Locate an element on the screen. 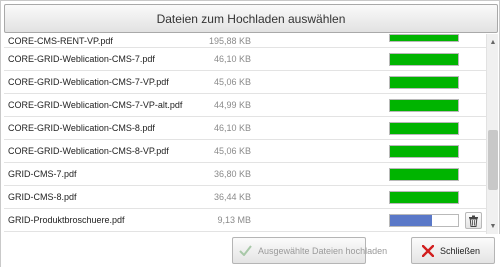 The image size is (500, 268). file-size: 36,80 KB is located at coordinates (212, 174).